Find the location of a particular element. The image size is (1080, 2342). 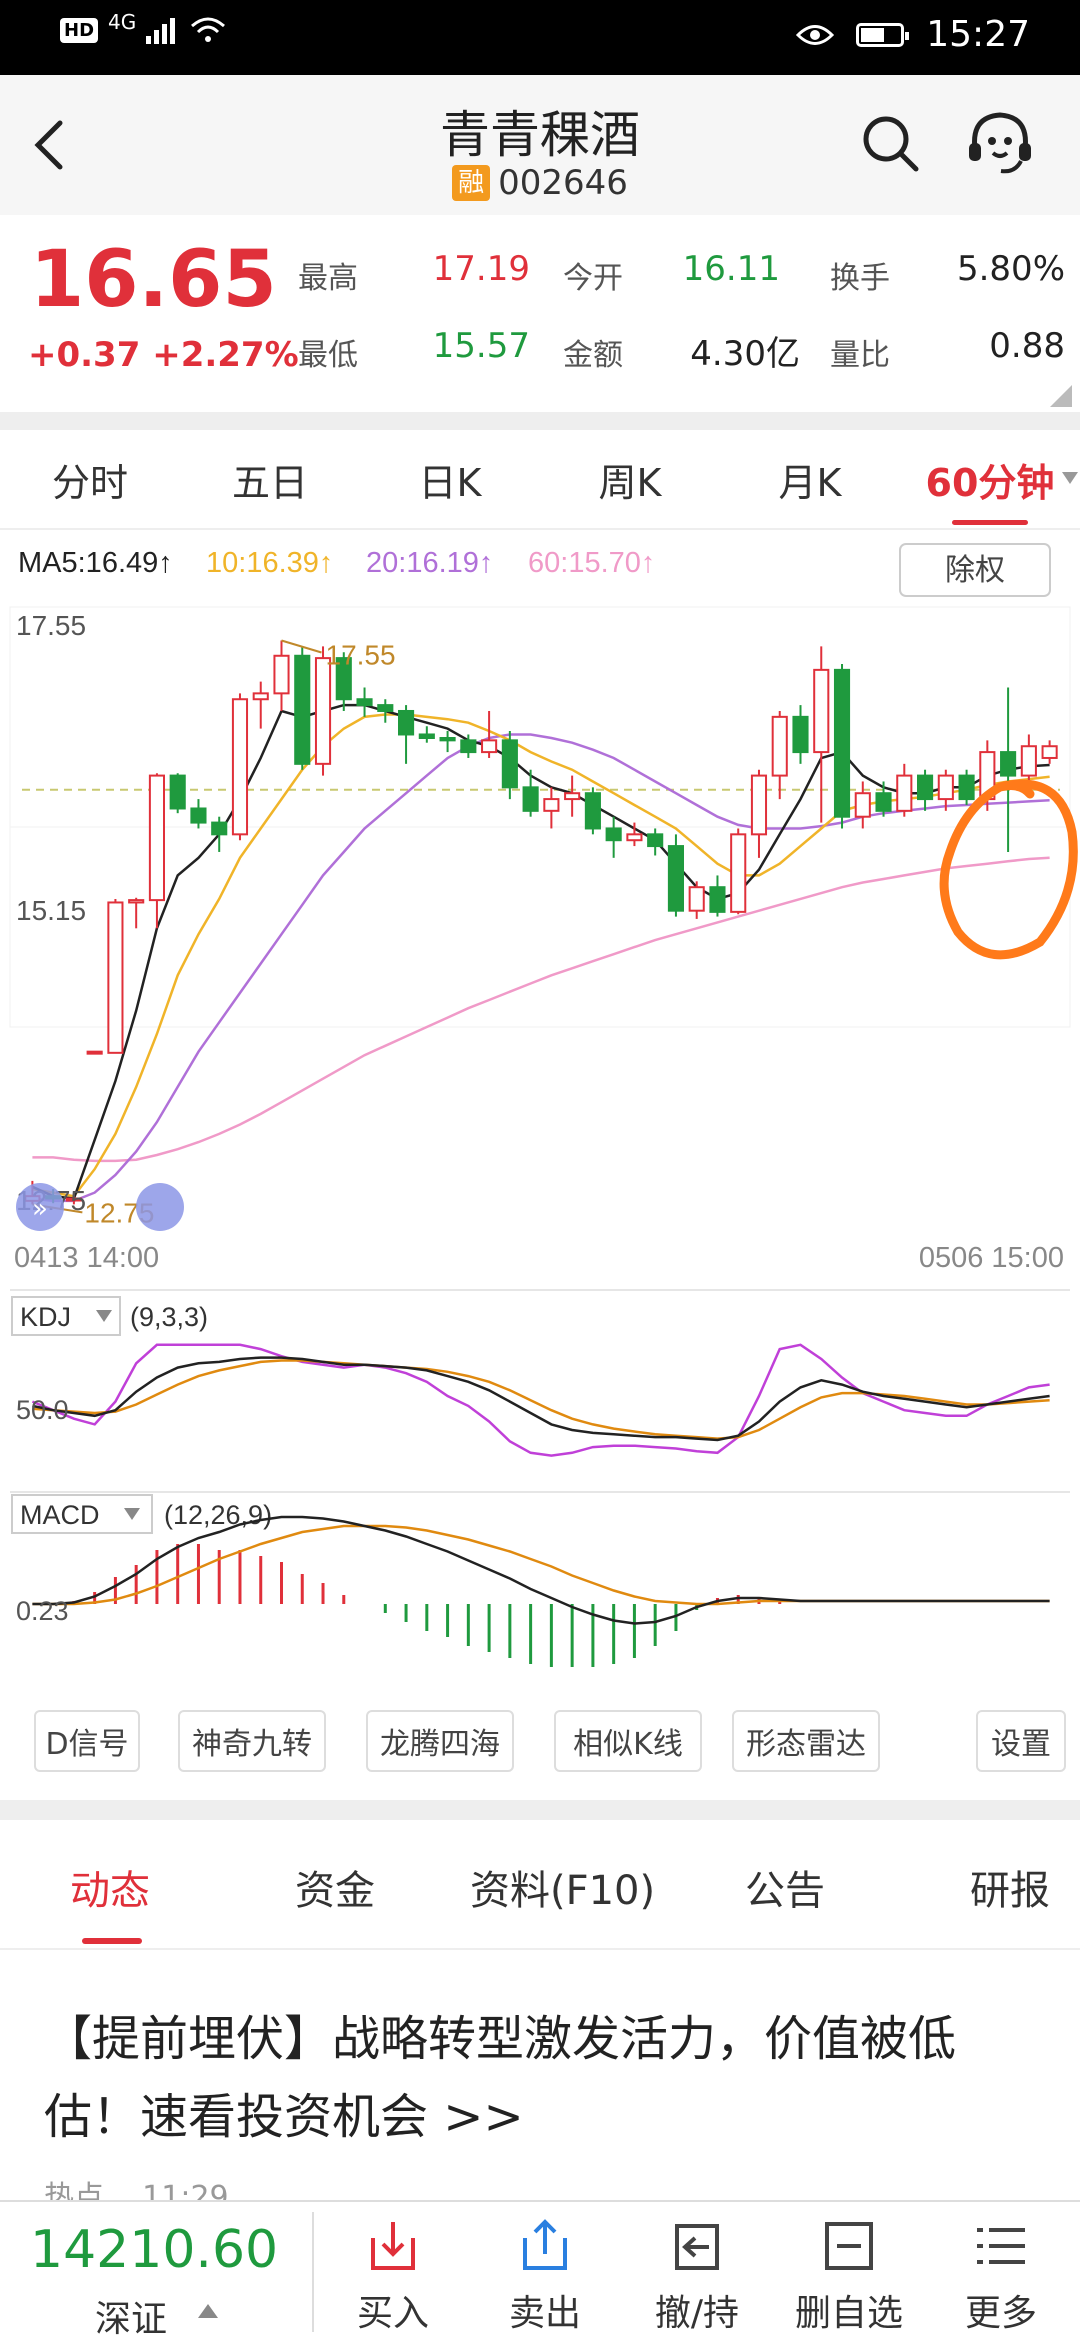

tab-profile: 资料(F10) is located at coordinates (562, 1887).